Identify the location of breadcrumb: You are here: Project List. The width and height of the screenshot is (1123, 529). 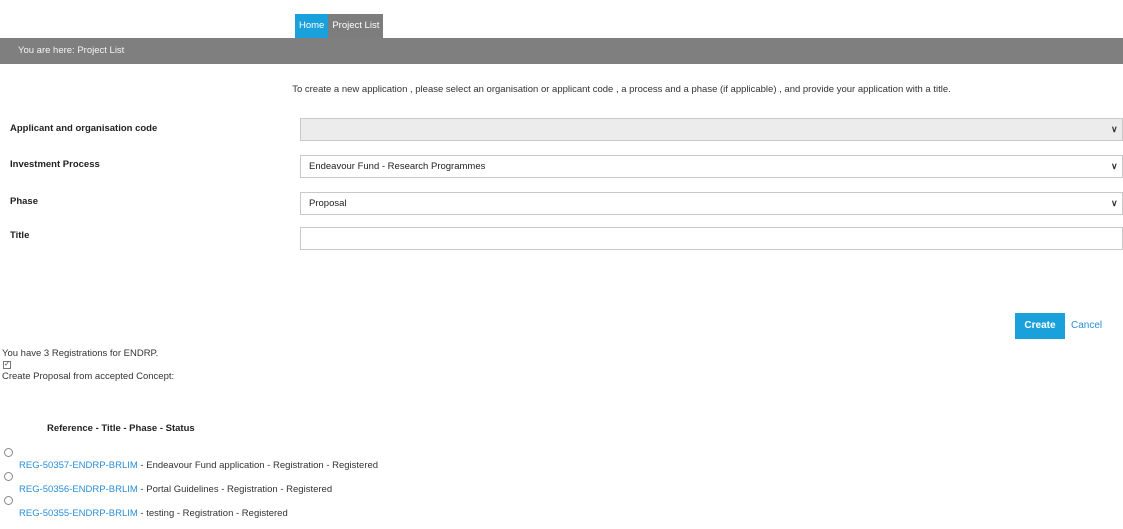
(561, 51).